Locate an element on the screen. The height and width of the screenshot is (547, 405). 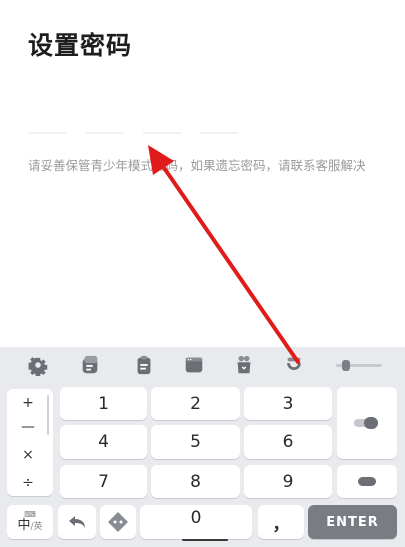
undo-icon is located at coordinates (77, 522).